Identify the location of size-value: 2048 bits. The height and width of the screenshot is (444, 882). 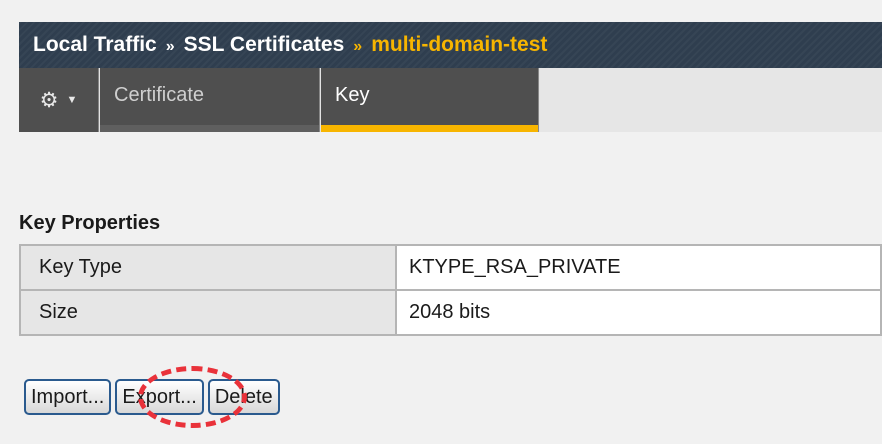
(638, 312).